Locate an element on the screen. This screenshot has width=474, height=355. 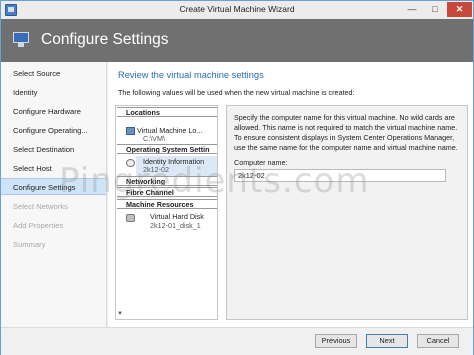
cancel-button: Cancel is located at coordinates (438, 341).